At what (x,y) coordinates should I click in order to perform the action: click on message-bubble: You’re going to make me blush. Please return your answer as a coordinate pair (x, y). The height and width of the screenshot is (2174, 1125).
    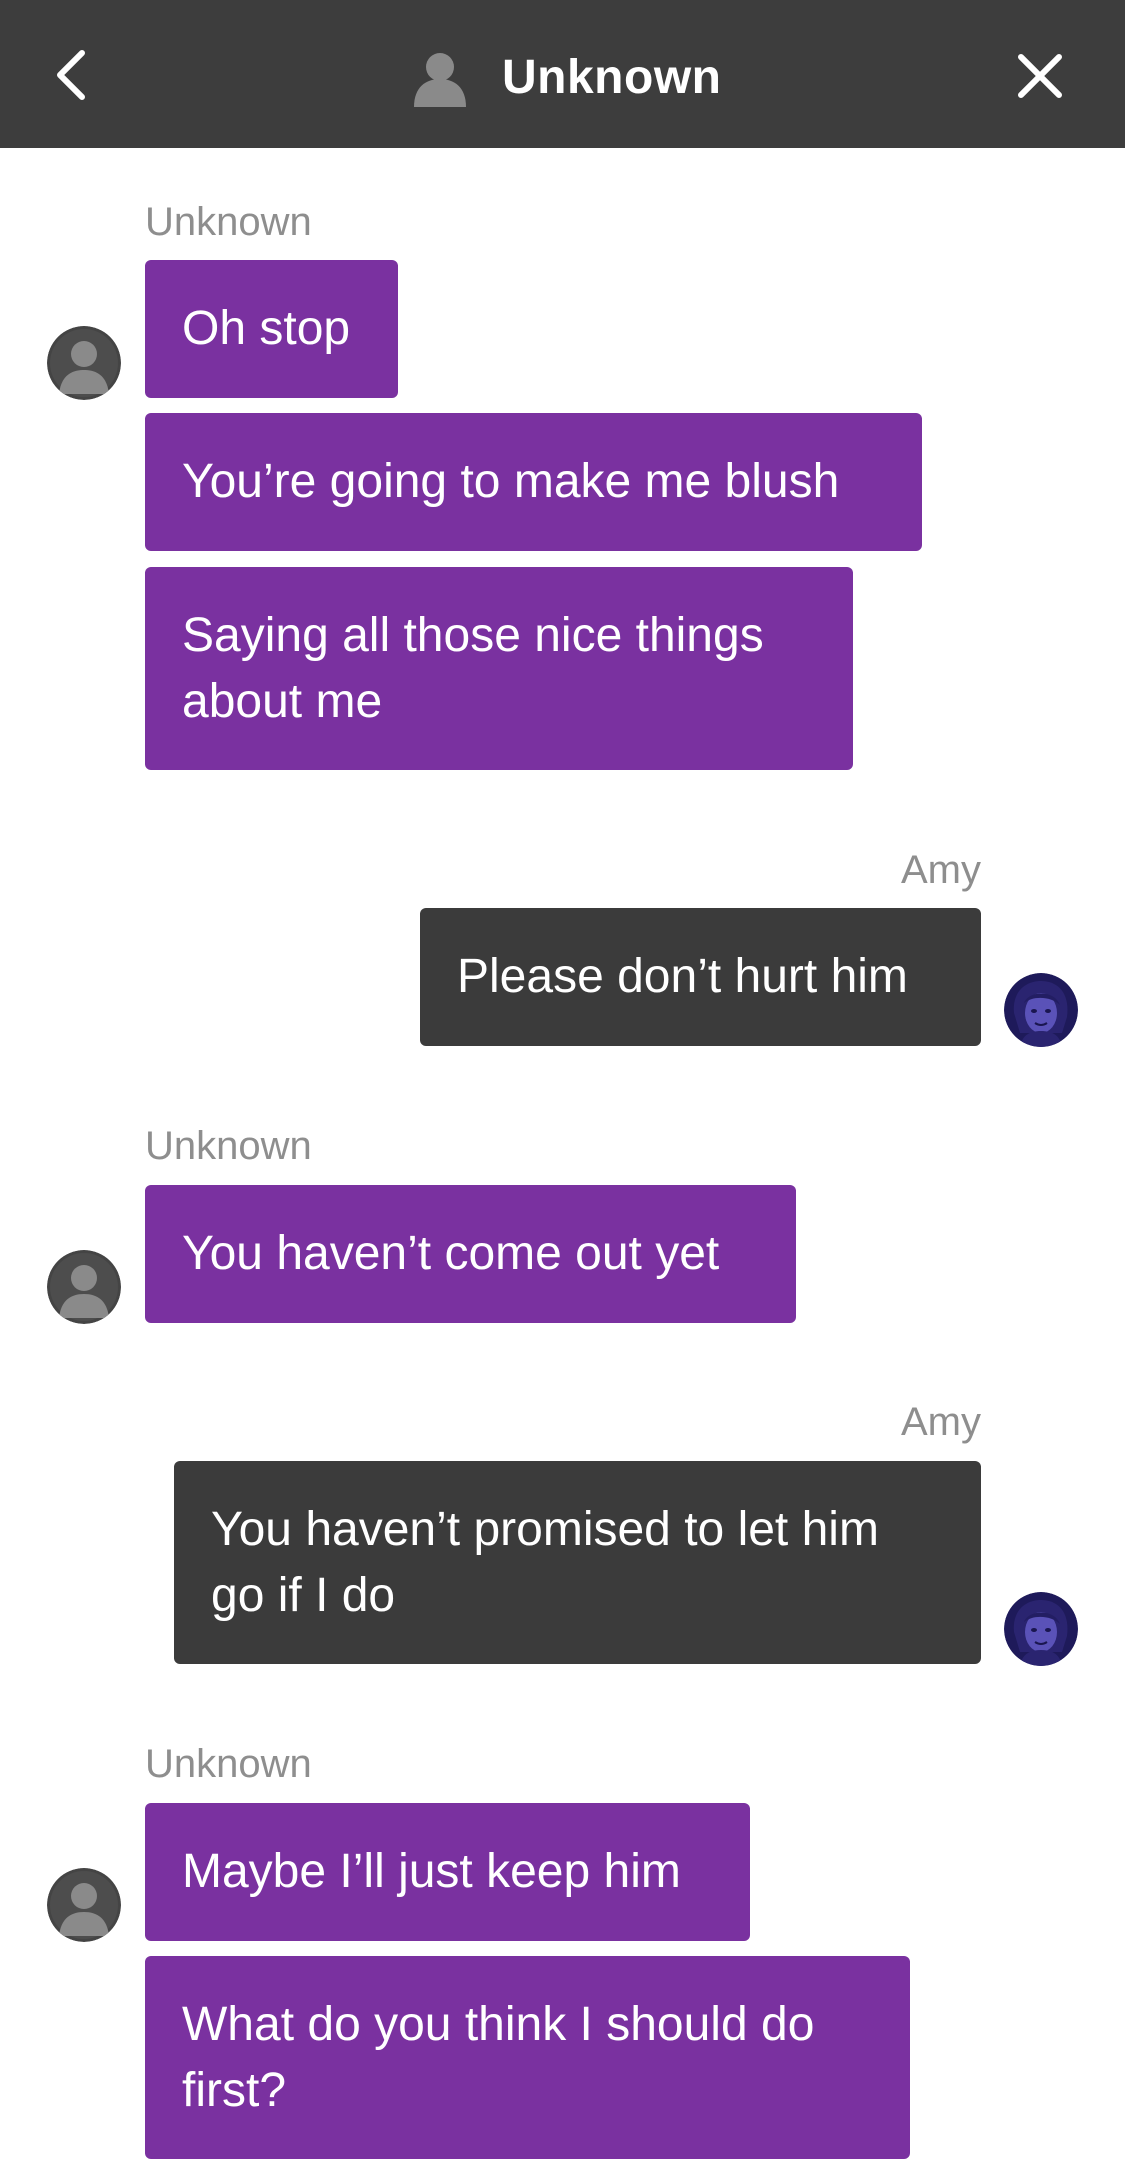
    Looking at the image, I should click on (533, 482).